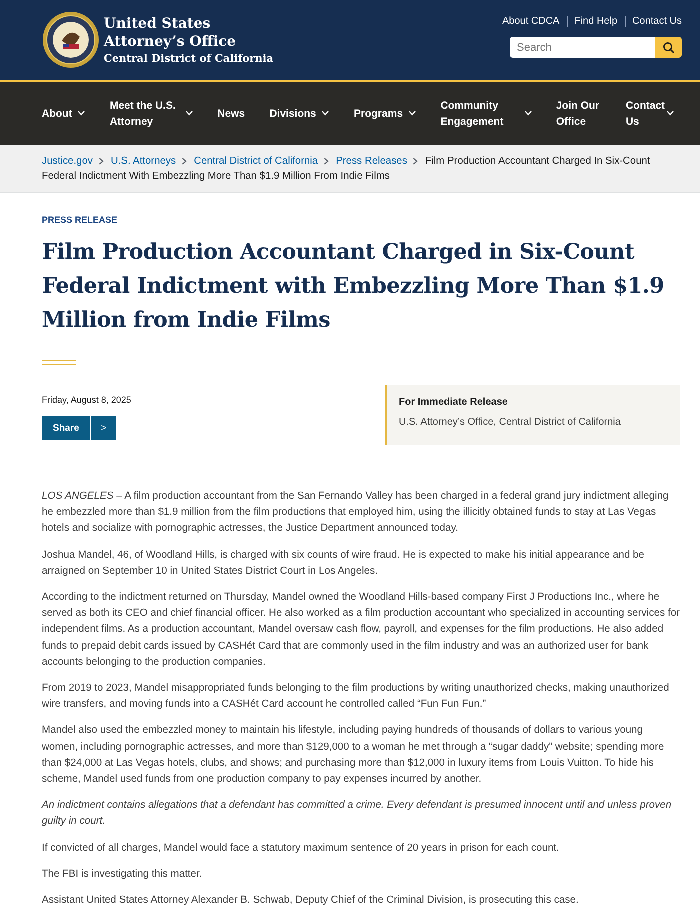  What do you see at coordinates (537, 161) in the screenshot?
I see `breadcrumb-current: Film Production Accountant Charged In Six-Count` at bounding box center [537, 161].